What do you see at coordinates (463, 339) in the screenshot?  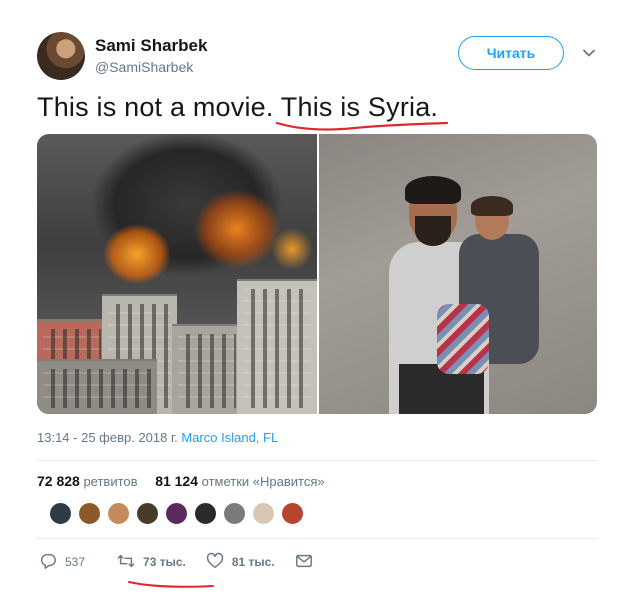 I see `blanket` at bounding box center [463, 339].